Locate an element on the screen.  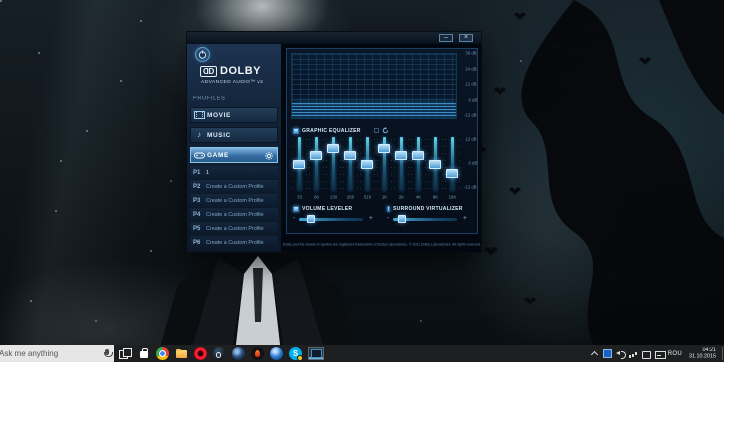
custom-profile-row: P4 Create a Custom Profile is located at coordinates (234, 215).